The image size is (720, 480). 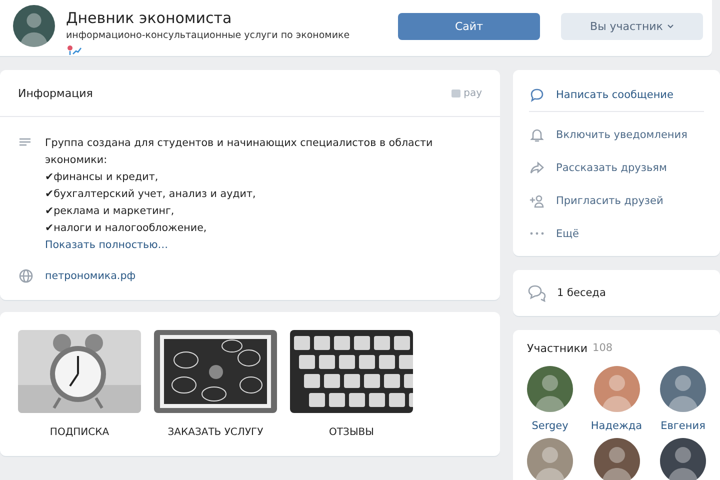 I want to click on description-line: ✔бухгалтерский учет, анализ и аудит,, so click(x=151, y=194).